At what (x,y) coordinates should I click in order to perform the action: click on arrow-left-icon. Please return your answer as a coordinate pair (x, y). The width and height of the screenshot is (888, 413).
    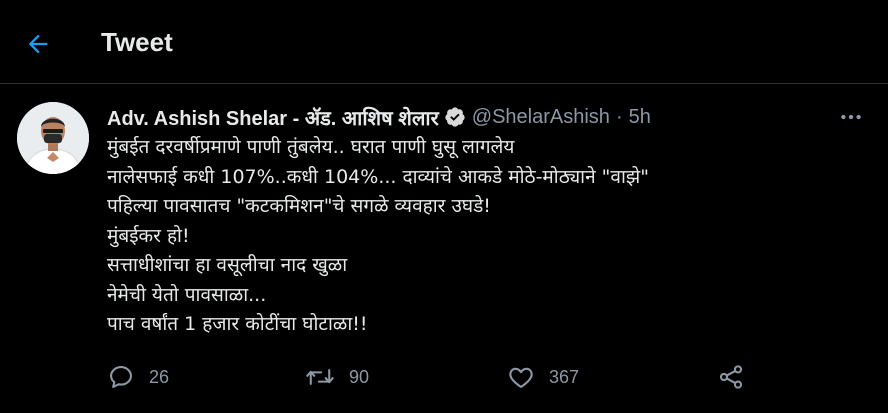
    Looking at the image, I should click on (38, 44).